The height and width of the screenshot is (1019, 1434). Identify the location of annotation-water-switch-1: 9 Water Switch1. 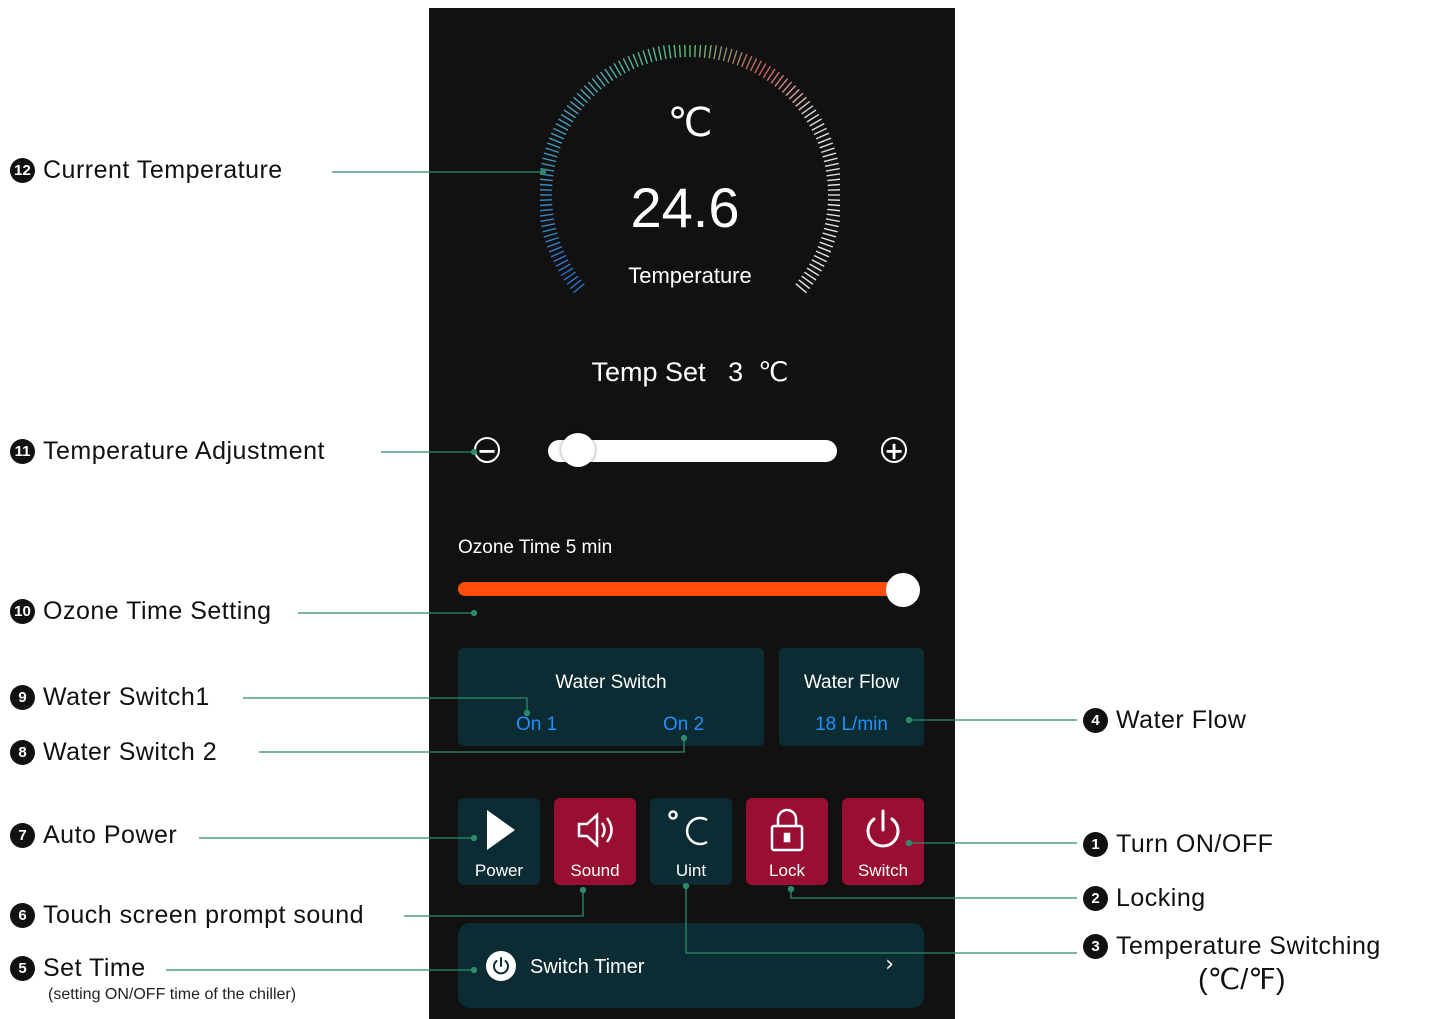
(110, 697).